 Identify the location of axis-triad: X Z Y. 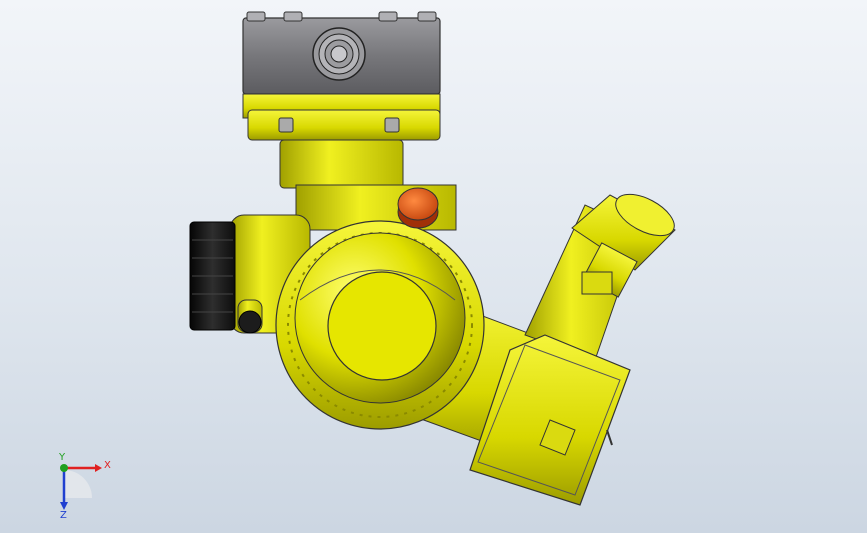
(84, 486).